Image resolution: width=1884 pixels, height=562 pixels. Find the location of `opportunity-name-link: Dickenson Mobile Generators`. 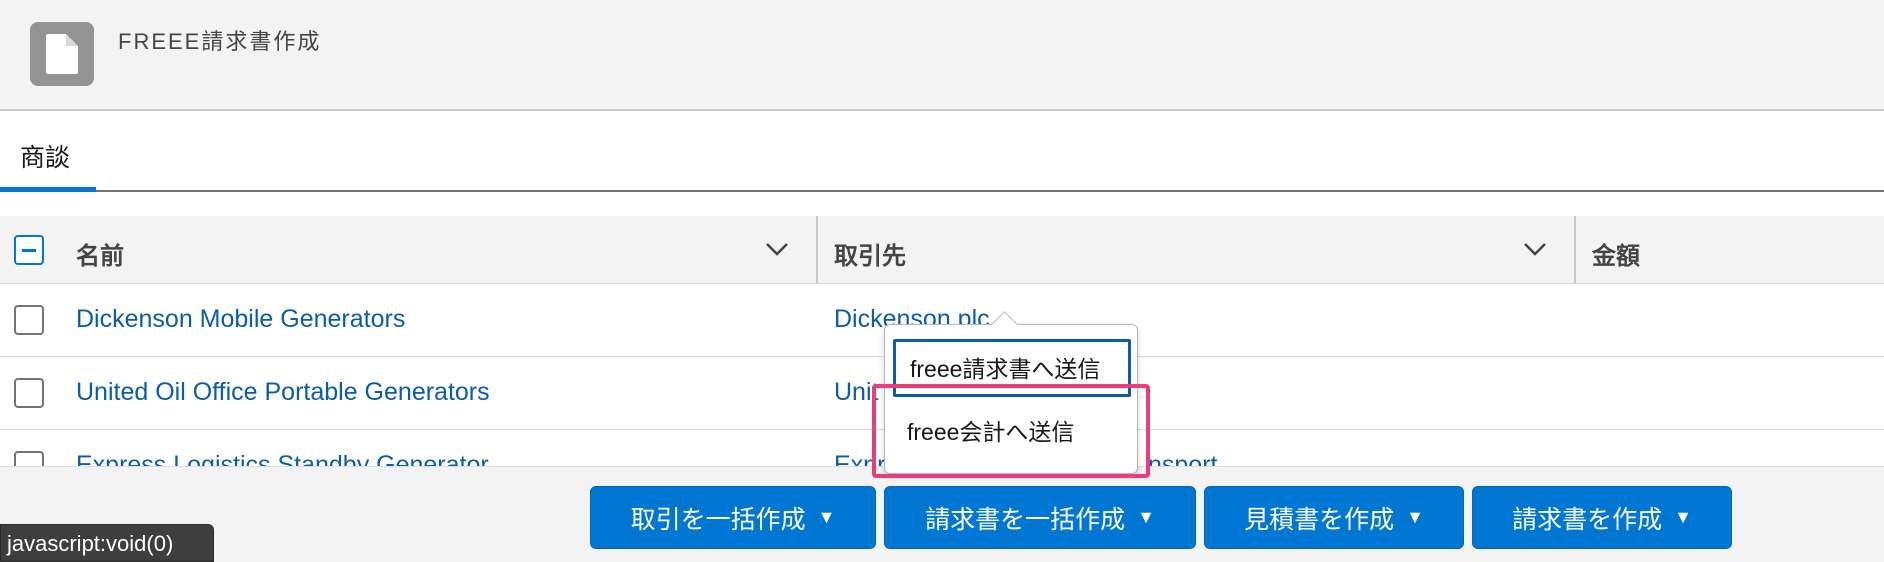

opportunity-name-link: Dickenson Mobile Generators is located at coordinates (240, 319).